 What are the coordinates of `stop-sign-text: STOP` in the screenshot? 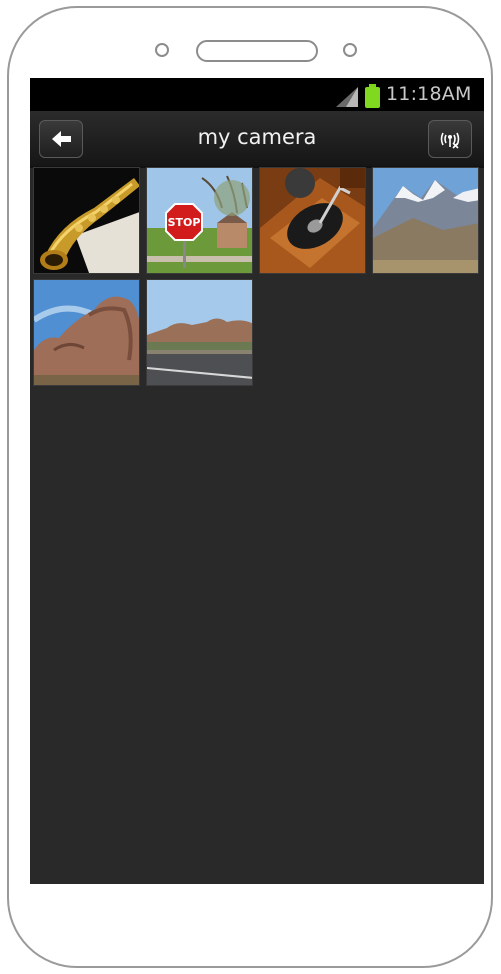 It's located at (184, 222).